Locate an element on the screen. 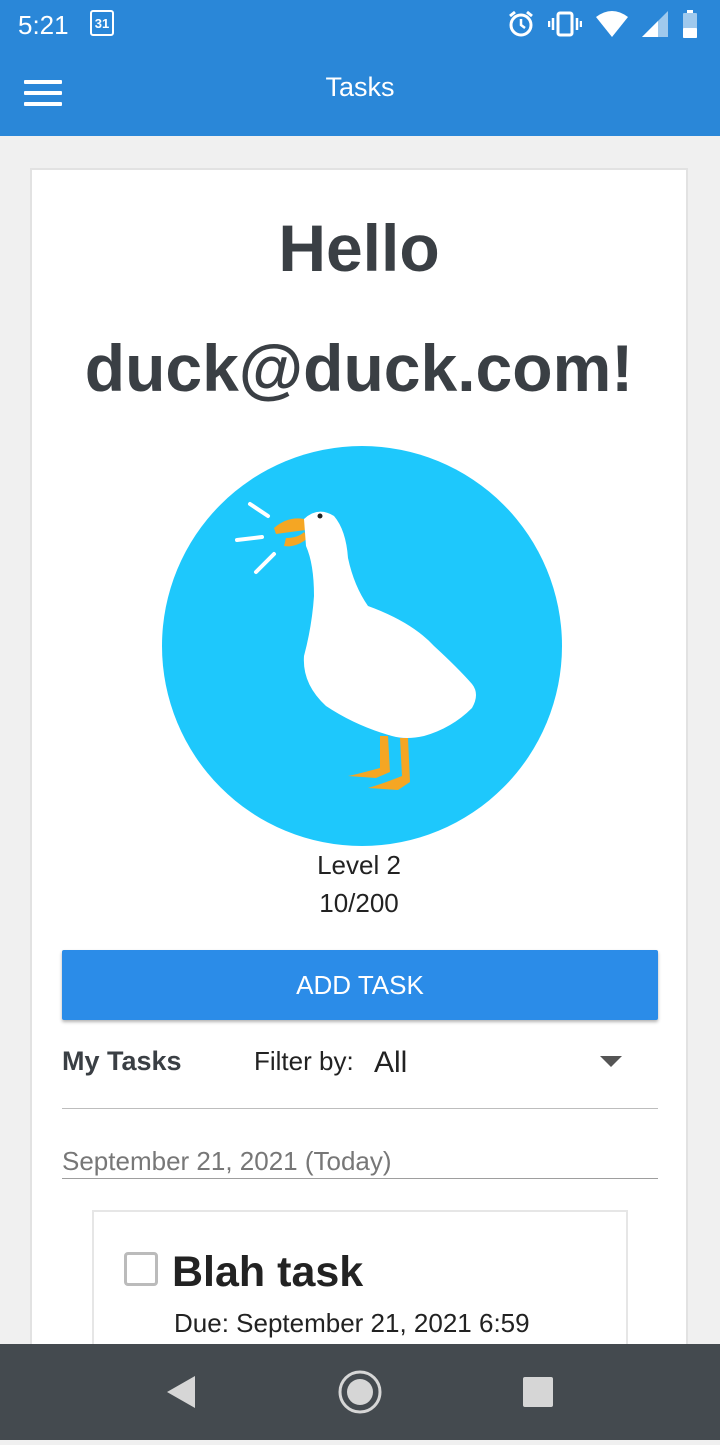 The height and width of the screenshot is (1445, 720). app-bar: Tasks is located at coordinates (360, 93).